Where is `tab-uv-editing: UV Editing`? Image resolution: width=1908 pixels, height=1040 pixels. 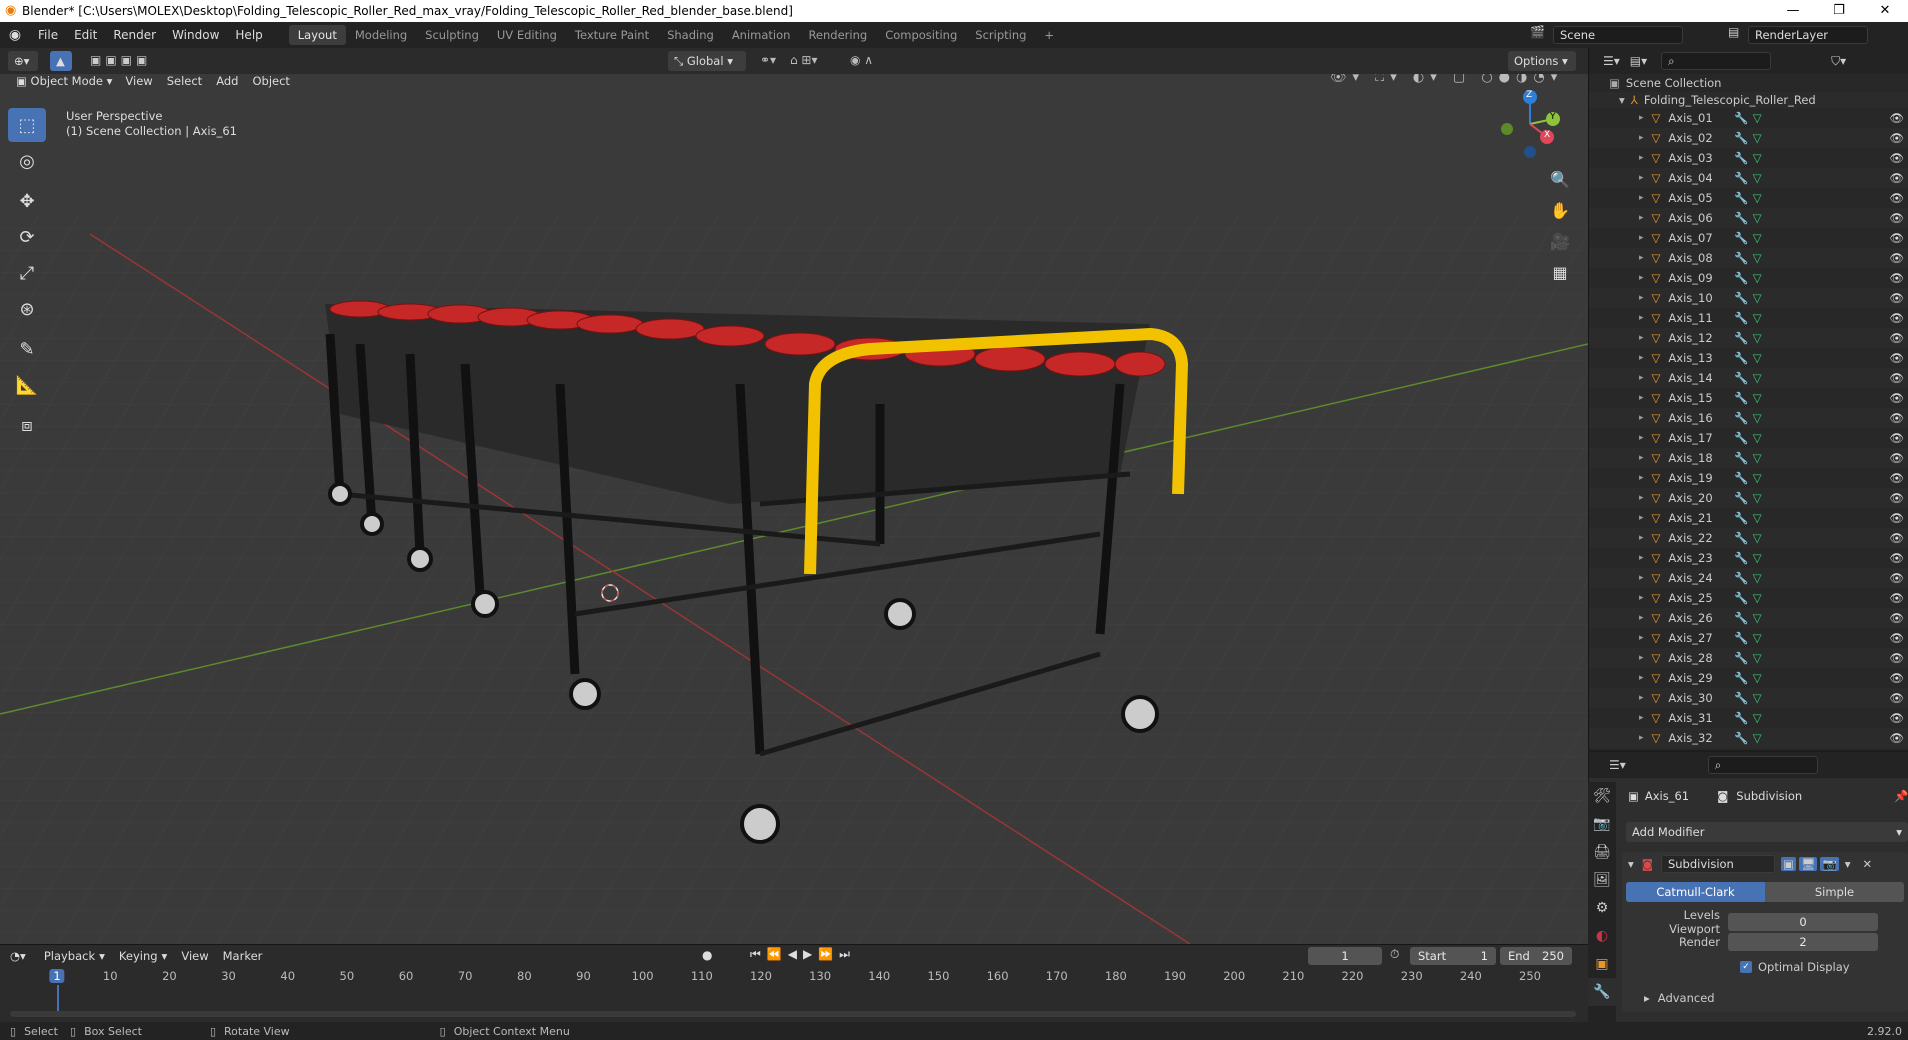
tab-uv-editing: UV Editing is located at coordinates (527, 35).